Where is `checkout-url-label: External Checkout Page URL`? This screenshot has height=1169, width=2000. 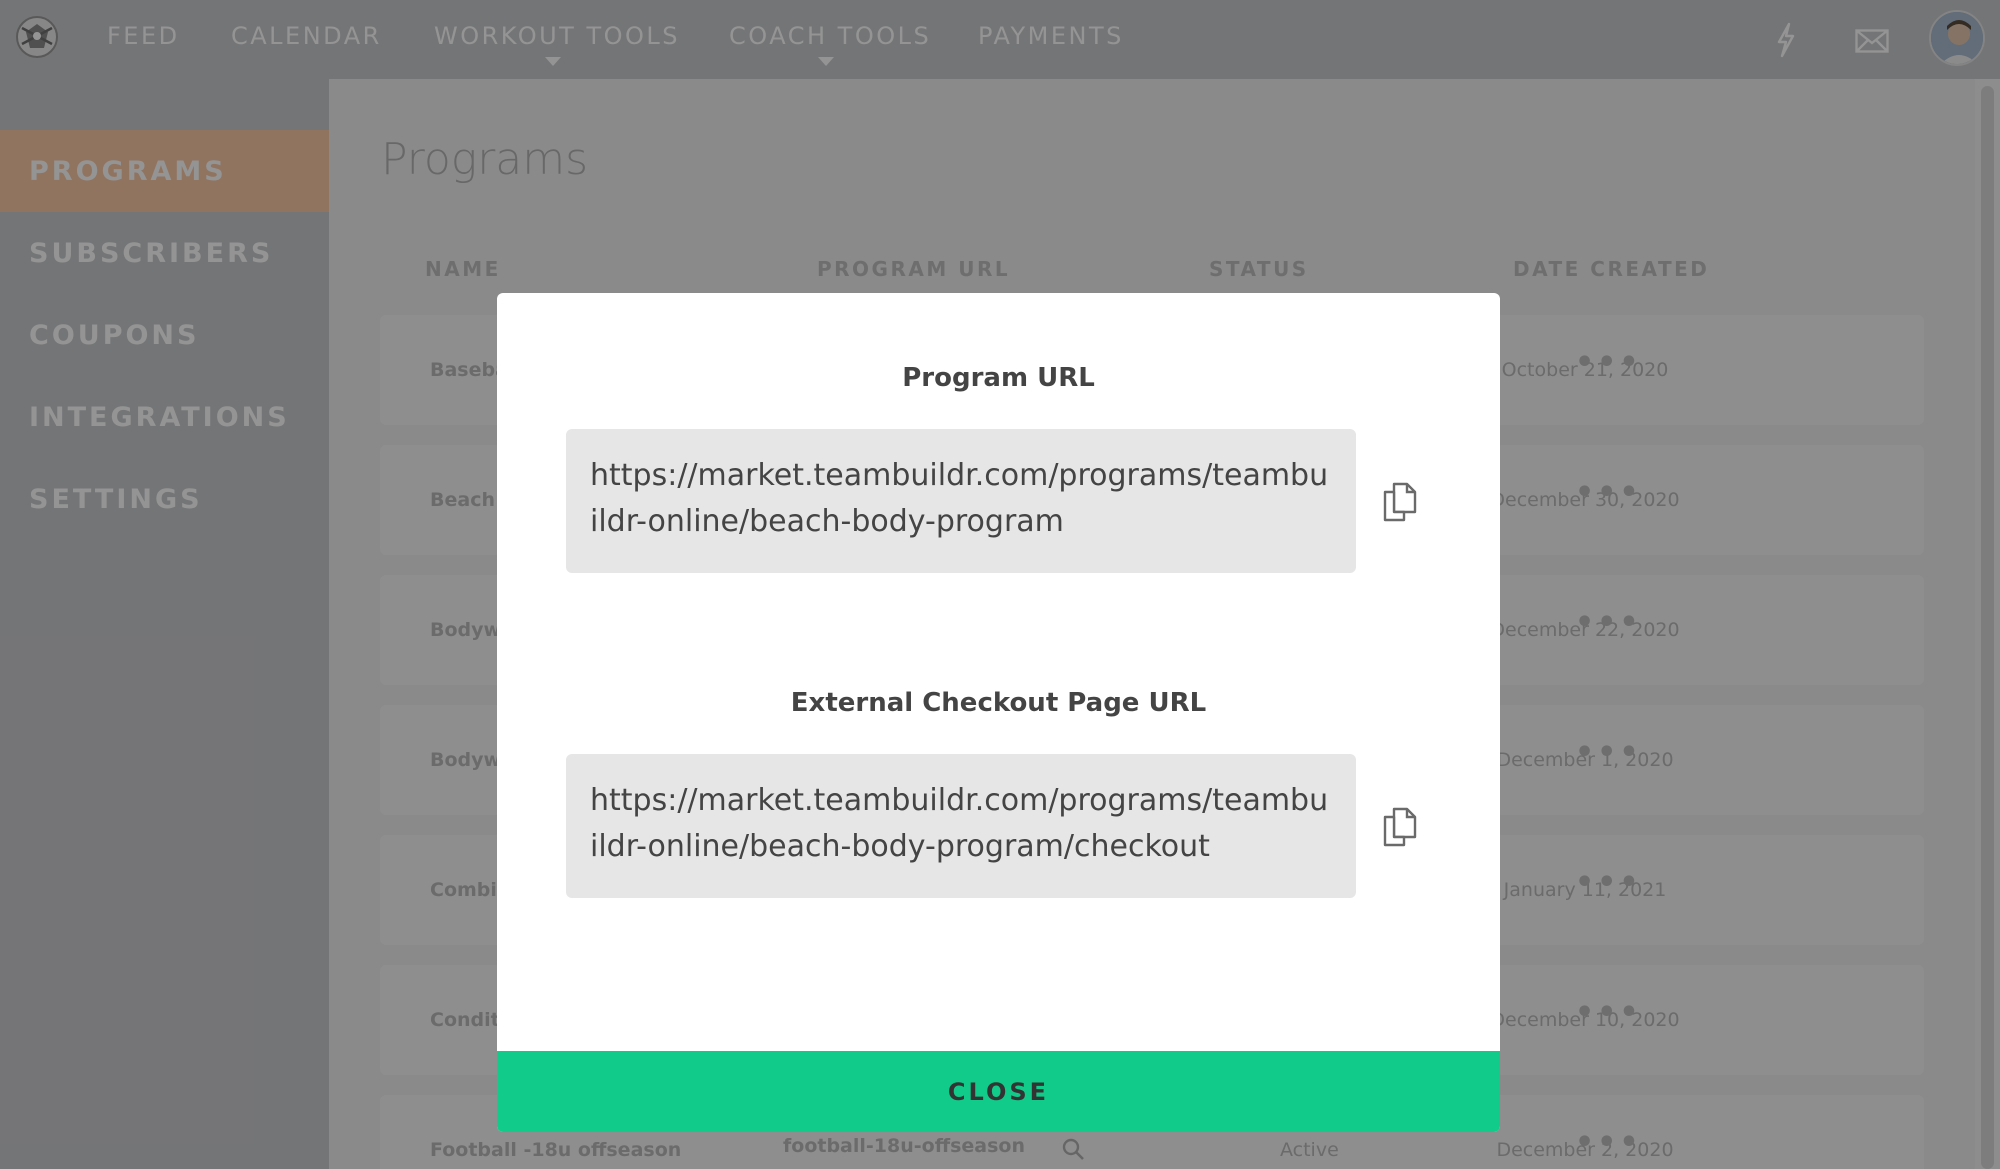 checkout-url-label: External Checkout Page URL is located at coordinates (998, 703).